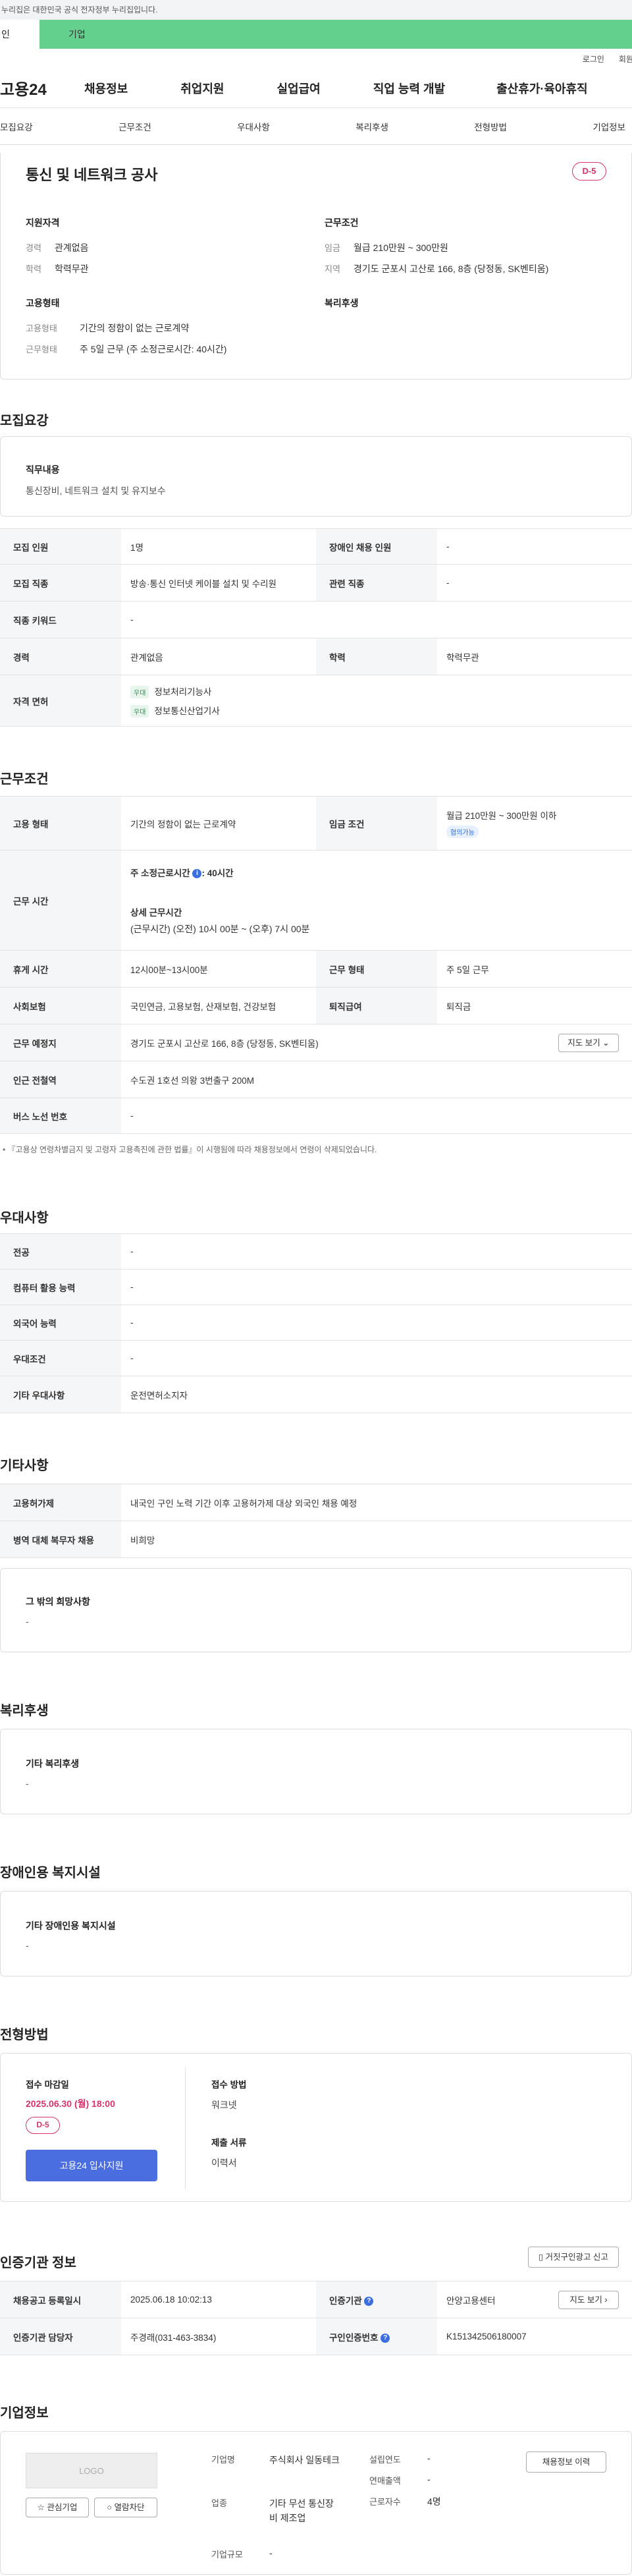 The image size is (632, 2576). I want to click on block-icon: ○, so click(110, 2507).